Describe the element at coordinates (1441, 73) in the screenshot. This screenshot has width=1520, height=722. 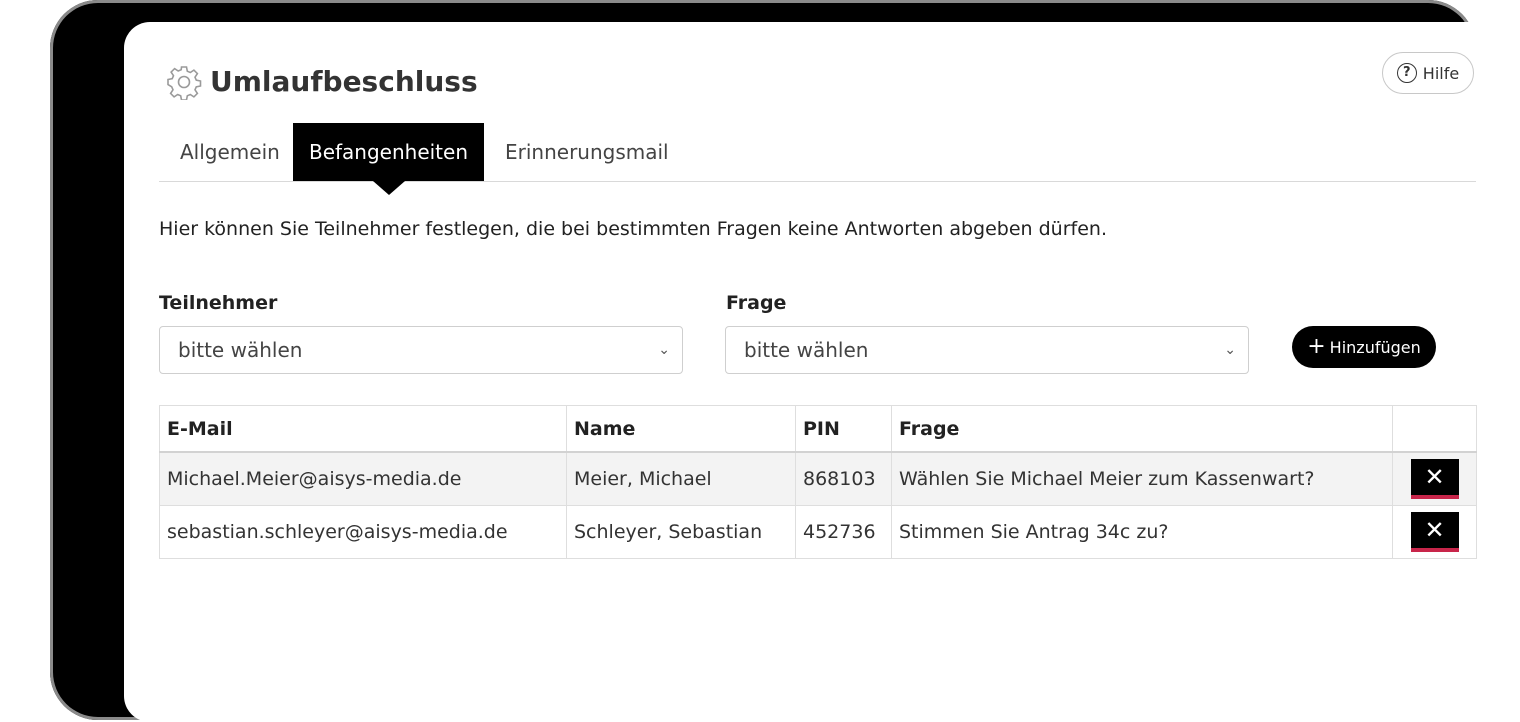
I see `help-label: Hilfe` at that location.